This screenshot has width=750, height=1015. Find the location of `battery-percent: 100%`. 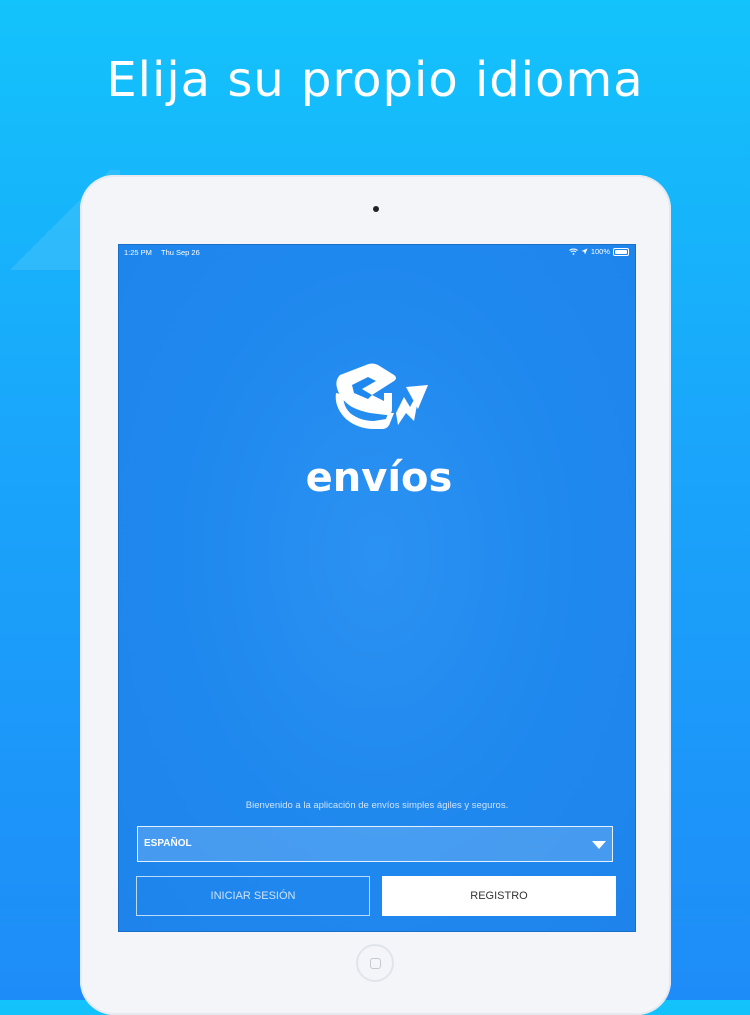

battery-percent: 100% is located at coordinates (600, 251).